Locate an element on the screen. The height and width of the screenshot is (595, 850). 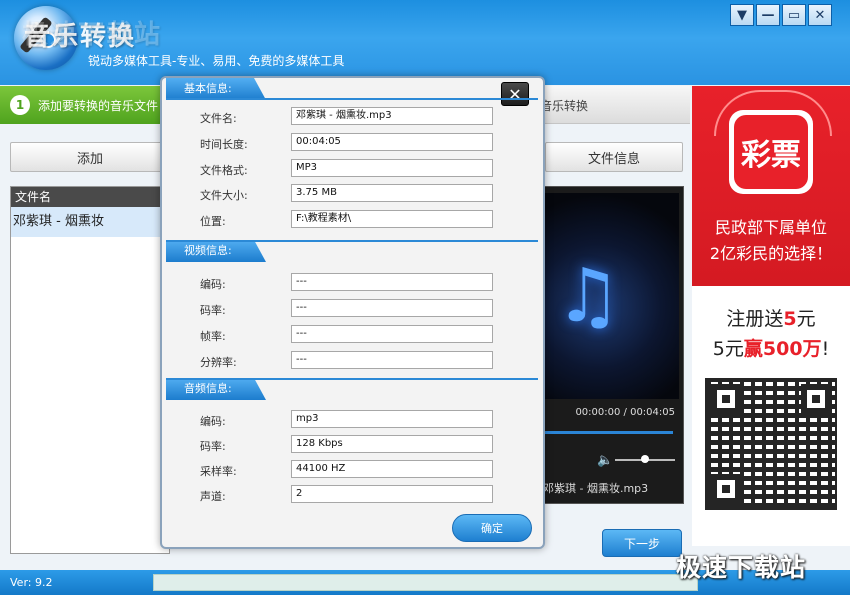
field-label: 文件名: is located at coordinates (218, 118).